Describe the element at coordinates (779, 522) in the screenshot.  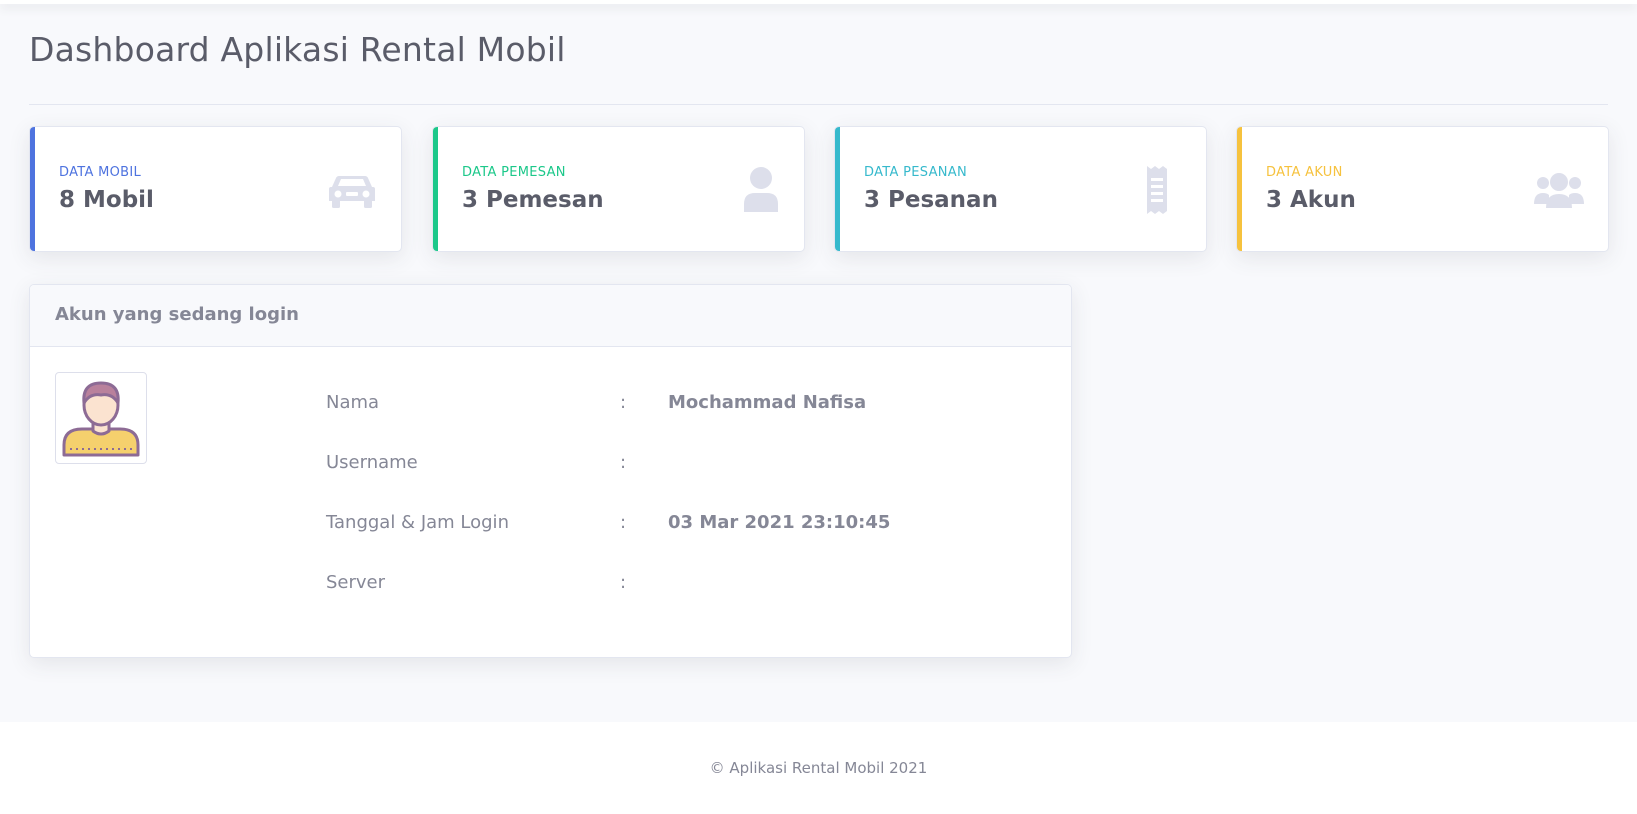
I see `info-value: 03 Mar 2021 23:10:45` at that location.